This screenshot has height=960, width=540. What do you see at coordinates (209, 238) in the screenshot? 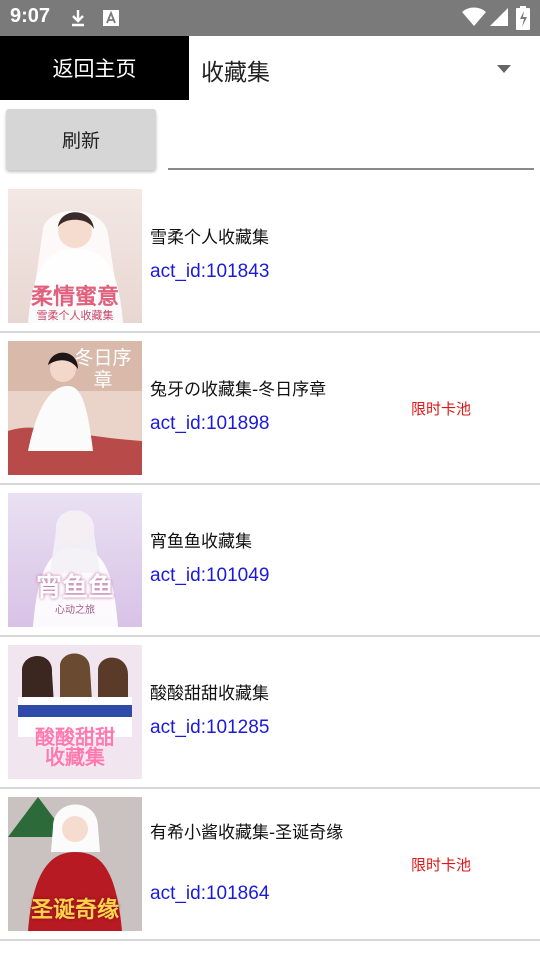
I see `item-title: 雪柔个人收藏集` at bounding box center [209, 238].